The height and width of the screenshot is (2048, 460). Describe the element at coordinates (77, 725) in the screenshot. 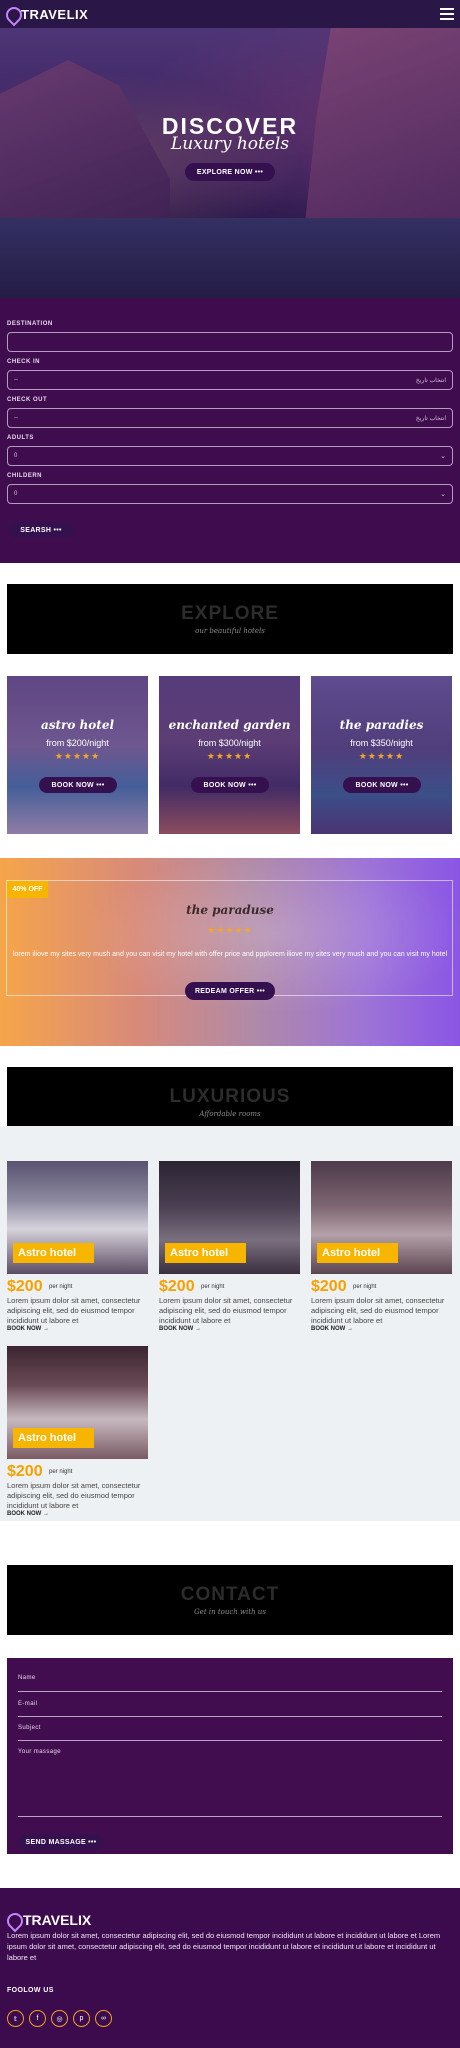

I see `card-title: astro hotel` at that location.